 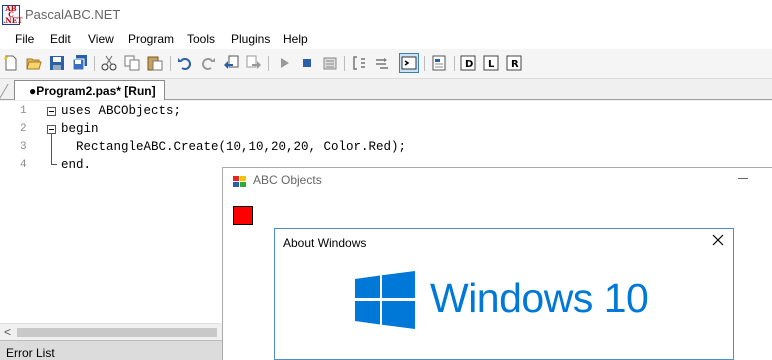 What do you see at coordinates (54, 164) in the screenshot?
I see `fold-guide-end` at bounding box center [54, 164].